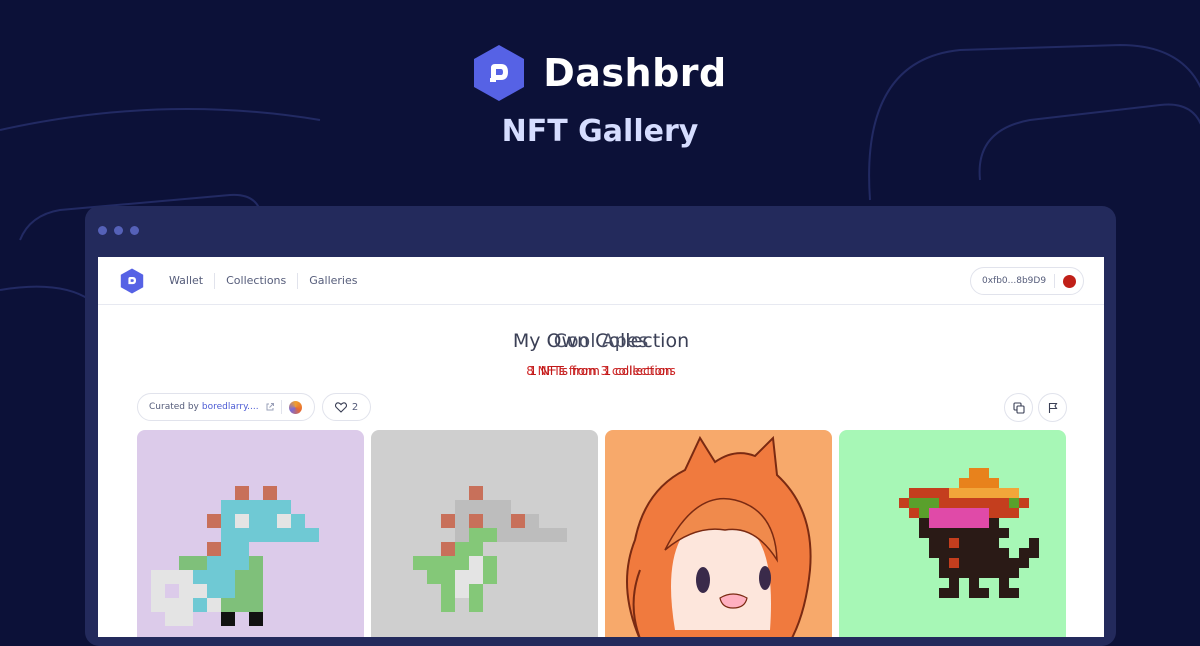 The width and height of the screenshot is (1200, 646). What do you see at coordinates (270, 407) in the screenshot?
I see `external-link-icon` at bounding box center [270, 407].